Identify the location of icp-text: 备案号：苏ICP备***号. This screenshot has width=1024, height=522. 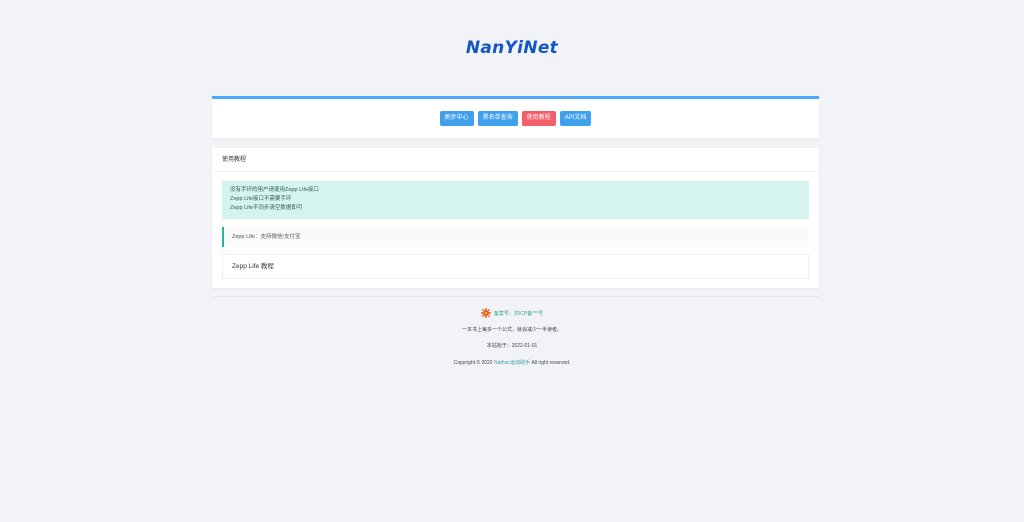
(518, 313).